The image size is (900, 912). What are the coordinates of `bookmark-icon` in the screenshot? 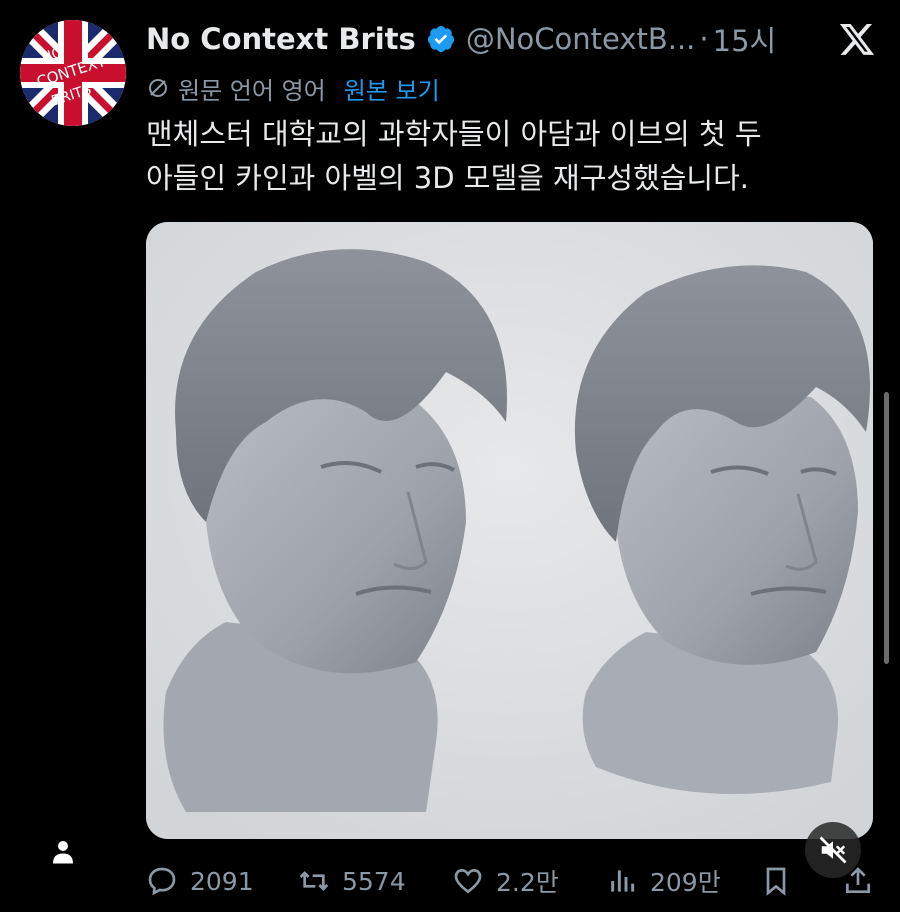 It's located at (776, 881).